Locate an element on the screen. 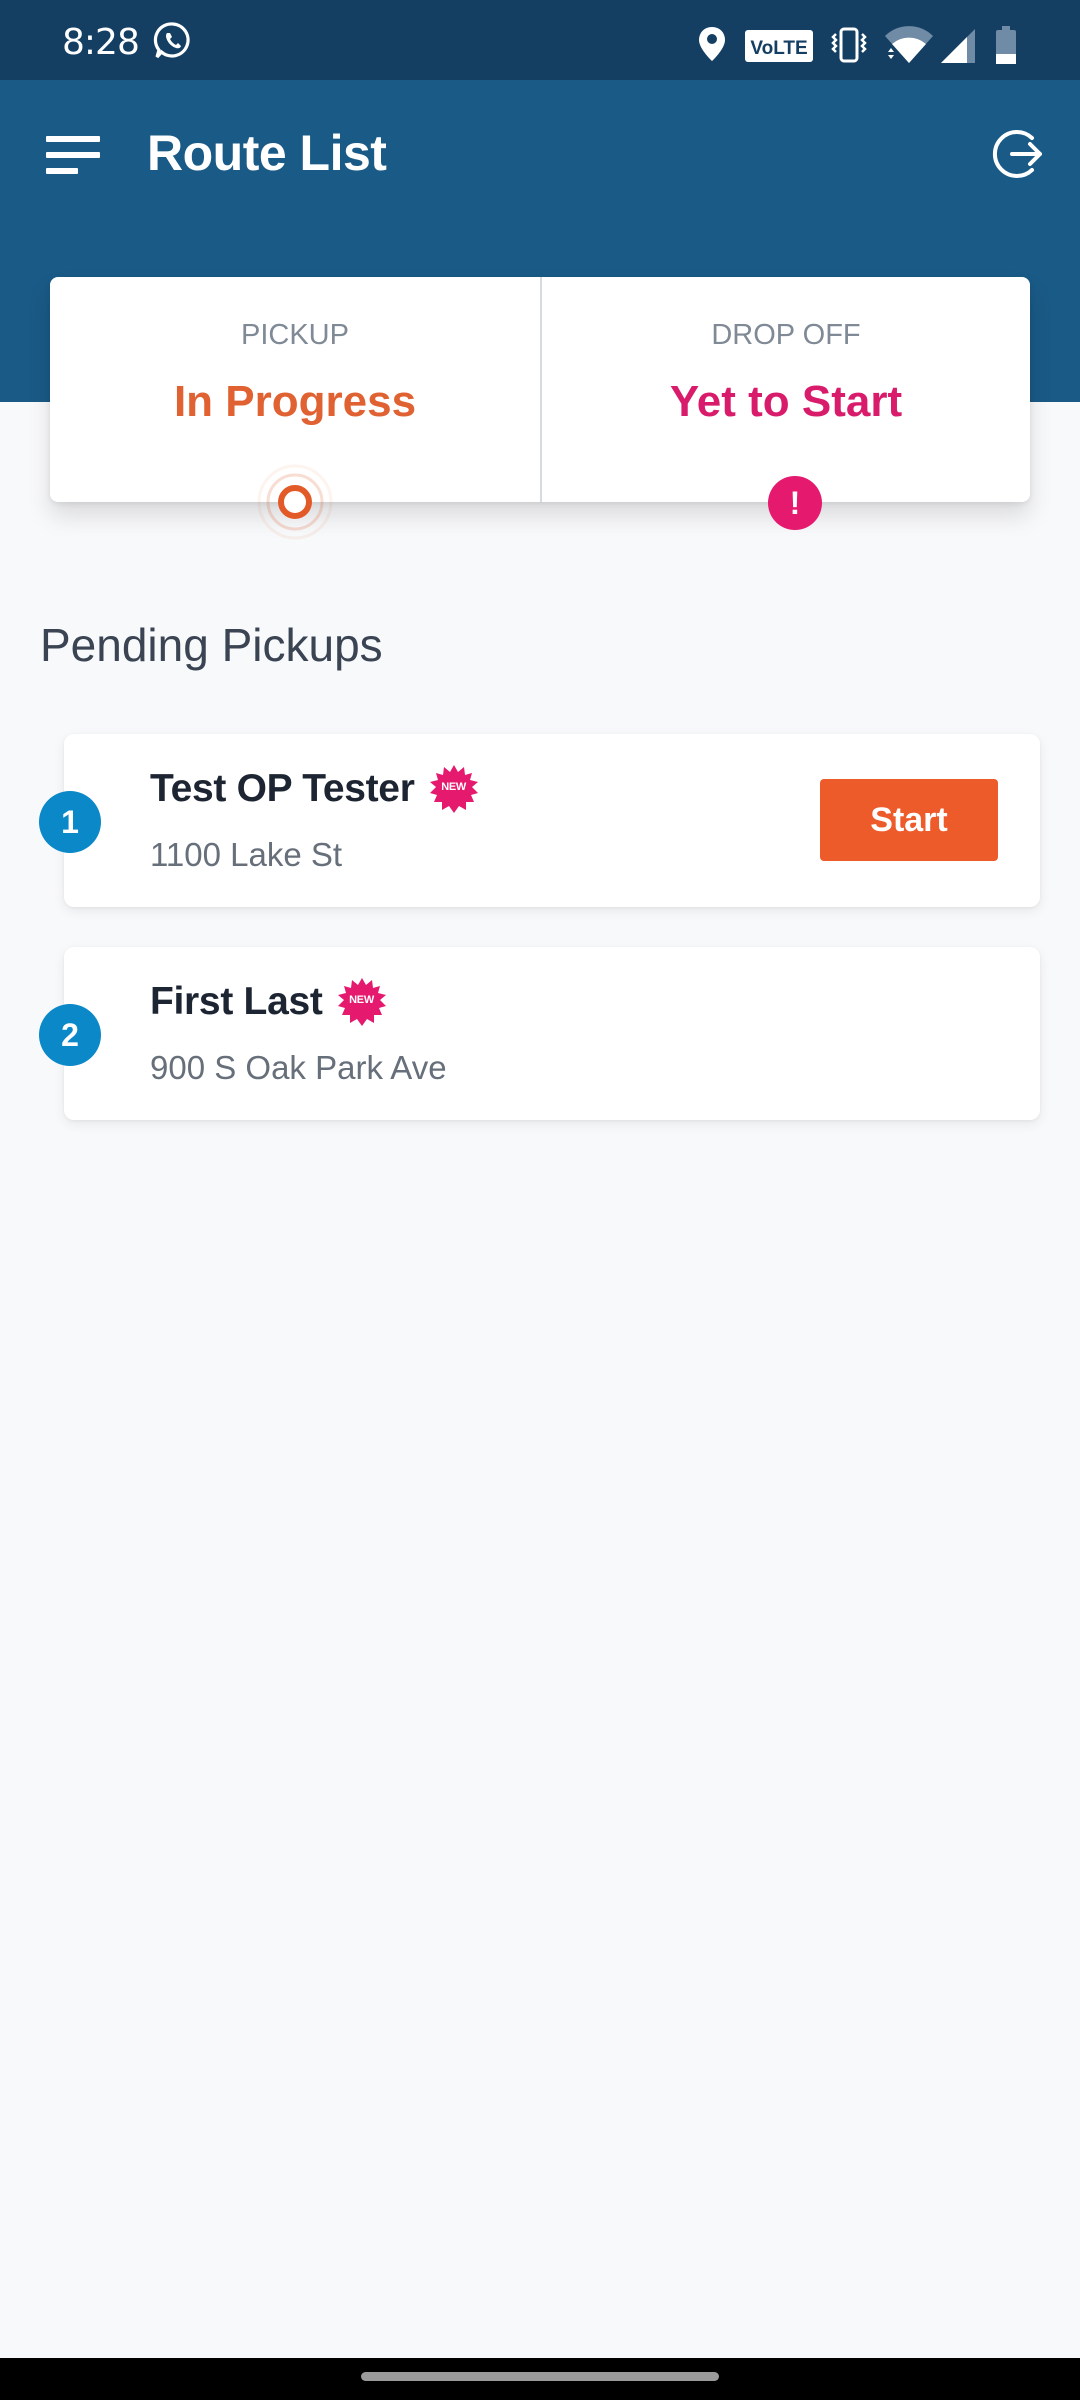  vibrate-icon is located at coordinates (849, 47).